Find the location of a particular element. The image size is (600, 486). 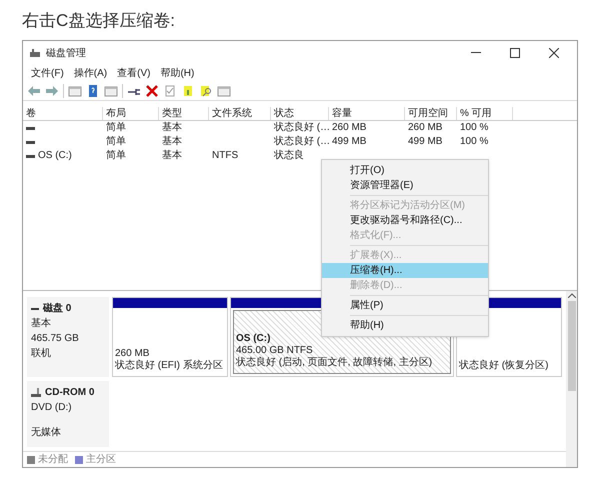

partition-block: 260 MB 状态良好 (EFI) 系统分区 is located at coordinates (170, 337).